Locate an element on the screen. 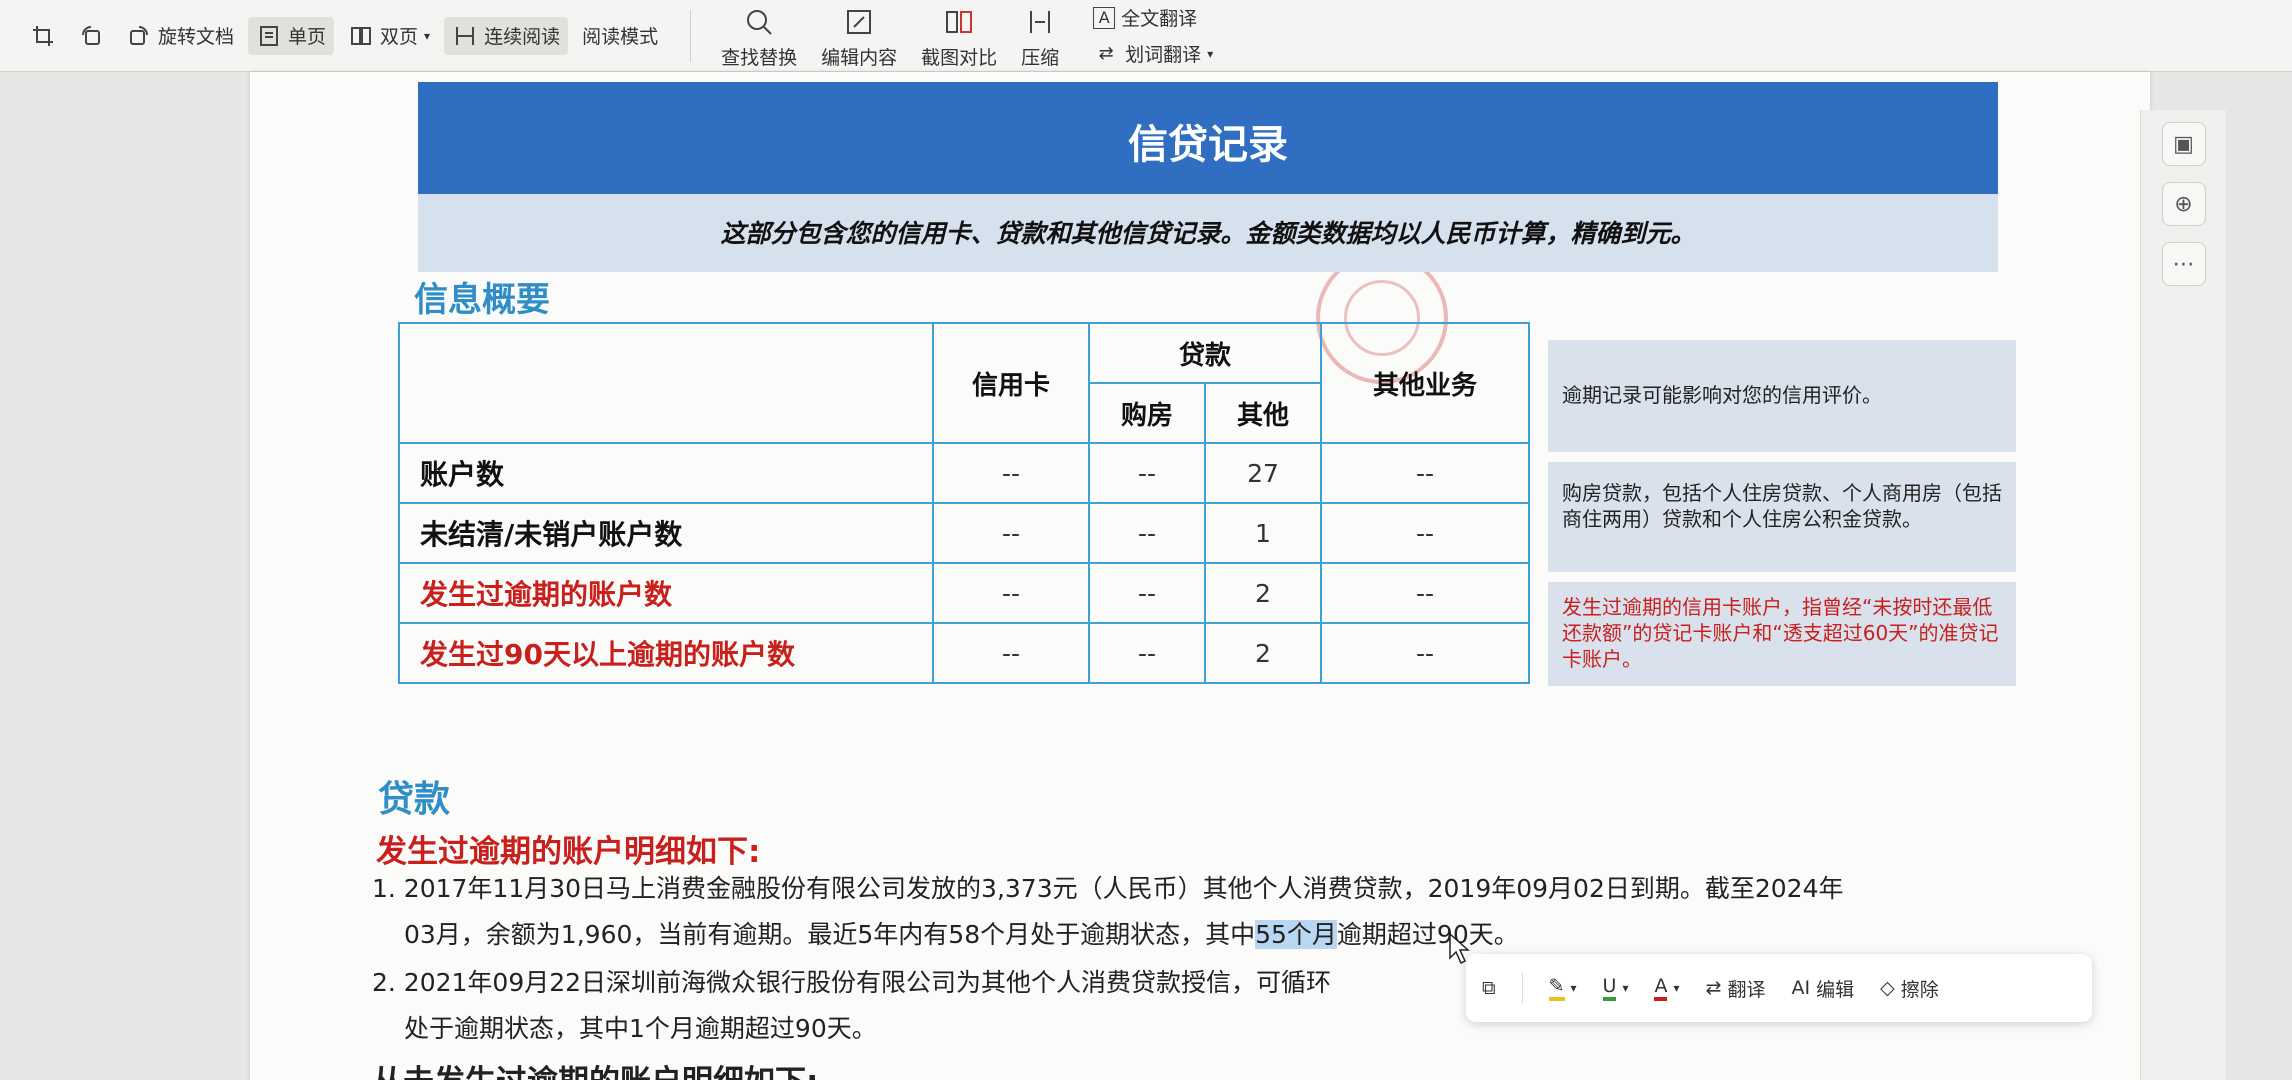 The height and width of the screenshot is (1080, 2292). compress-icon is located at coordinates (1040, 22).